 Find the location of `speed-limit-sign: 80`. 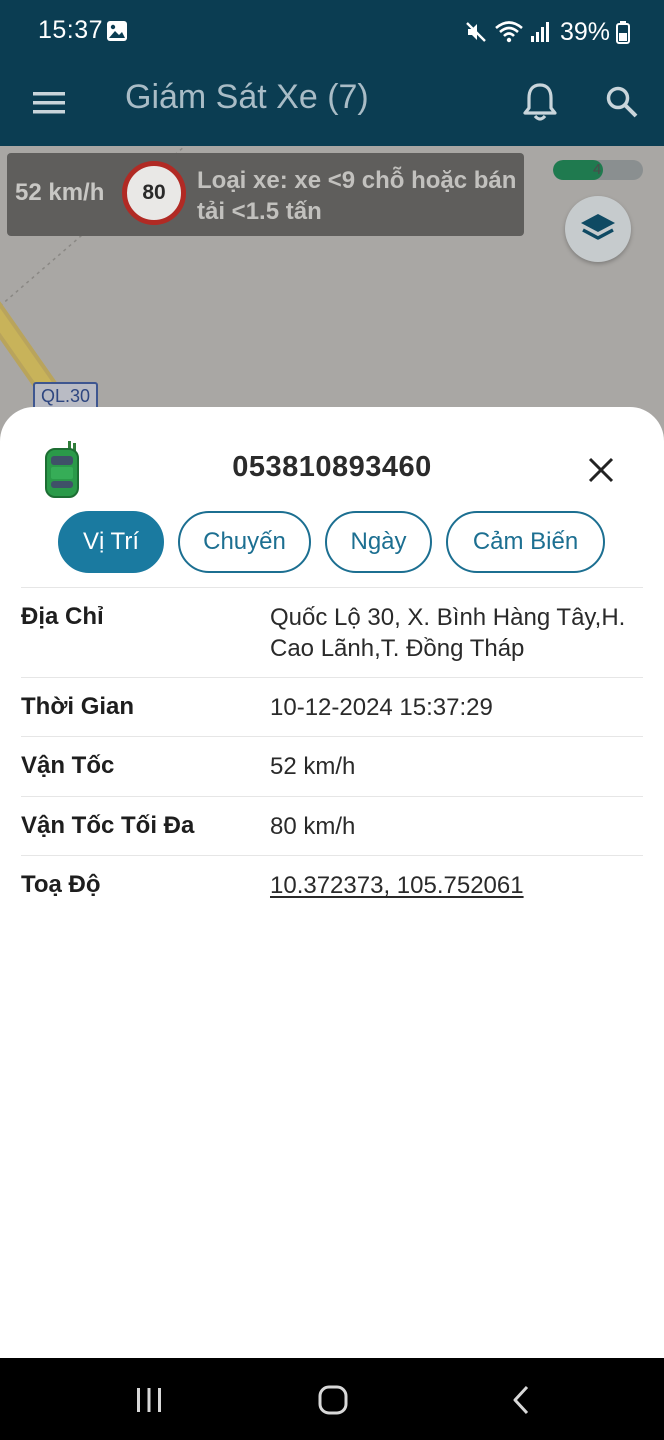

speed-limit-sign: 80 is located at coordinates (154, 193).